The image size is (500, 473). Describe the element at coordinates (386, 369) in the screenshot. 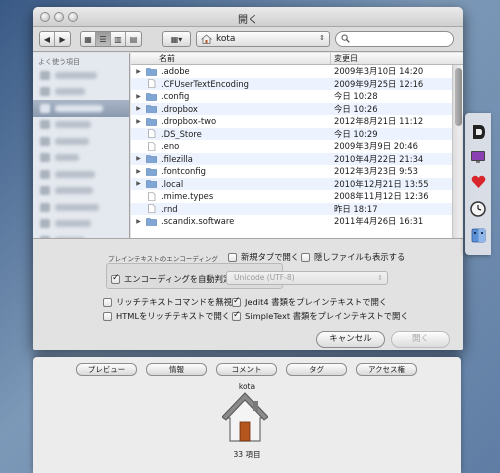

I see `tab-permissions: アクセス権` at that location.